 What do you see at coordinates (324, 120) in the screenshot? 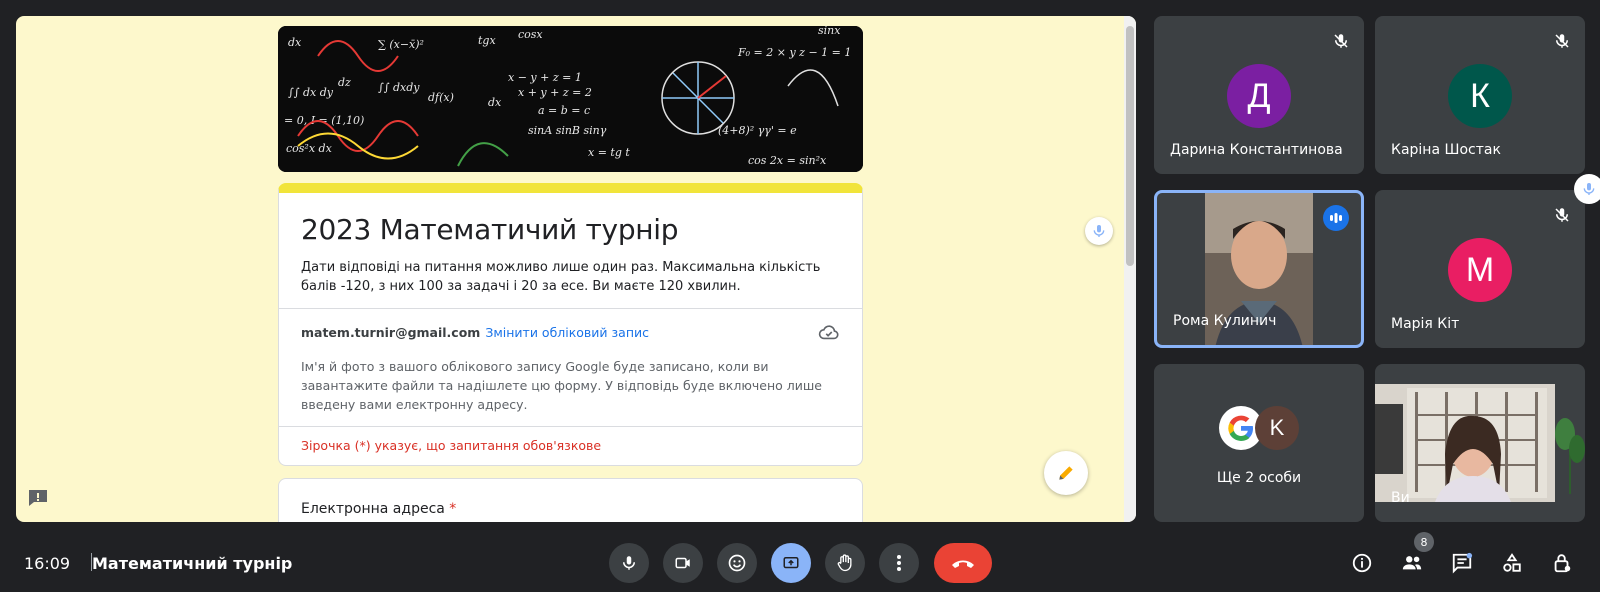
I see `svg-text: = 0, I = (1,10)` at bounding box center [324, 120].